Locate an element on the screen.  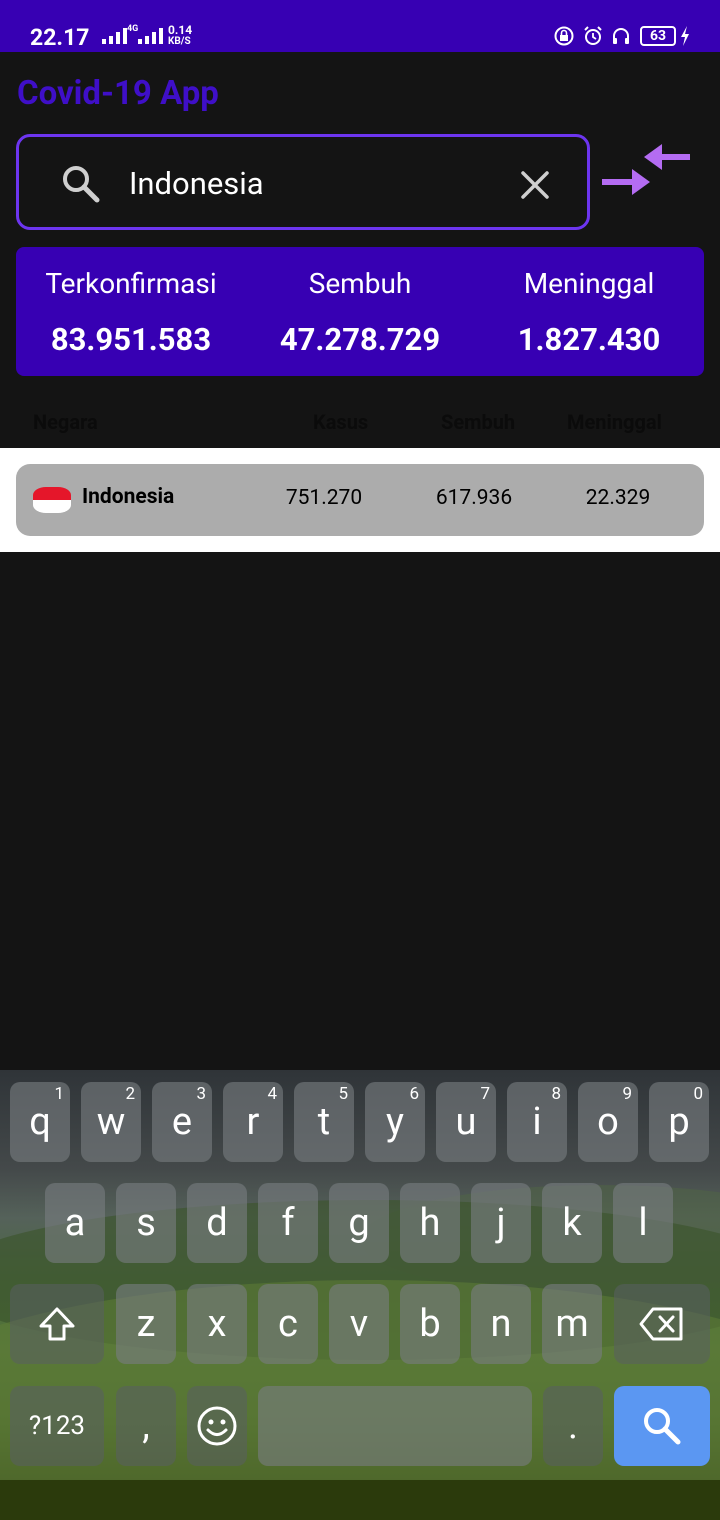
period-key: . is located at coordinates (573, 1426).